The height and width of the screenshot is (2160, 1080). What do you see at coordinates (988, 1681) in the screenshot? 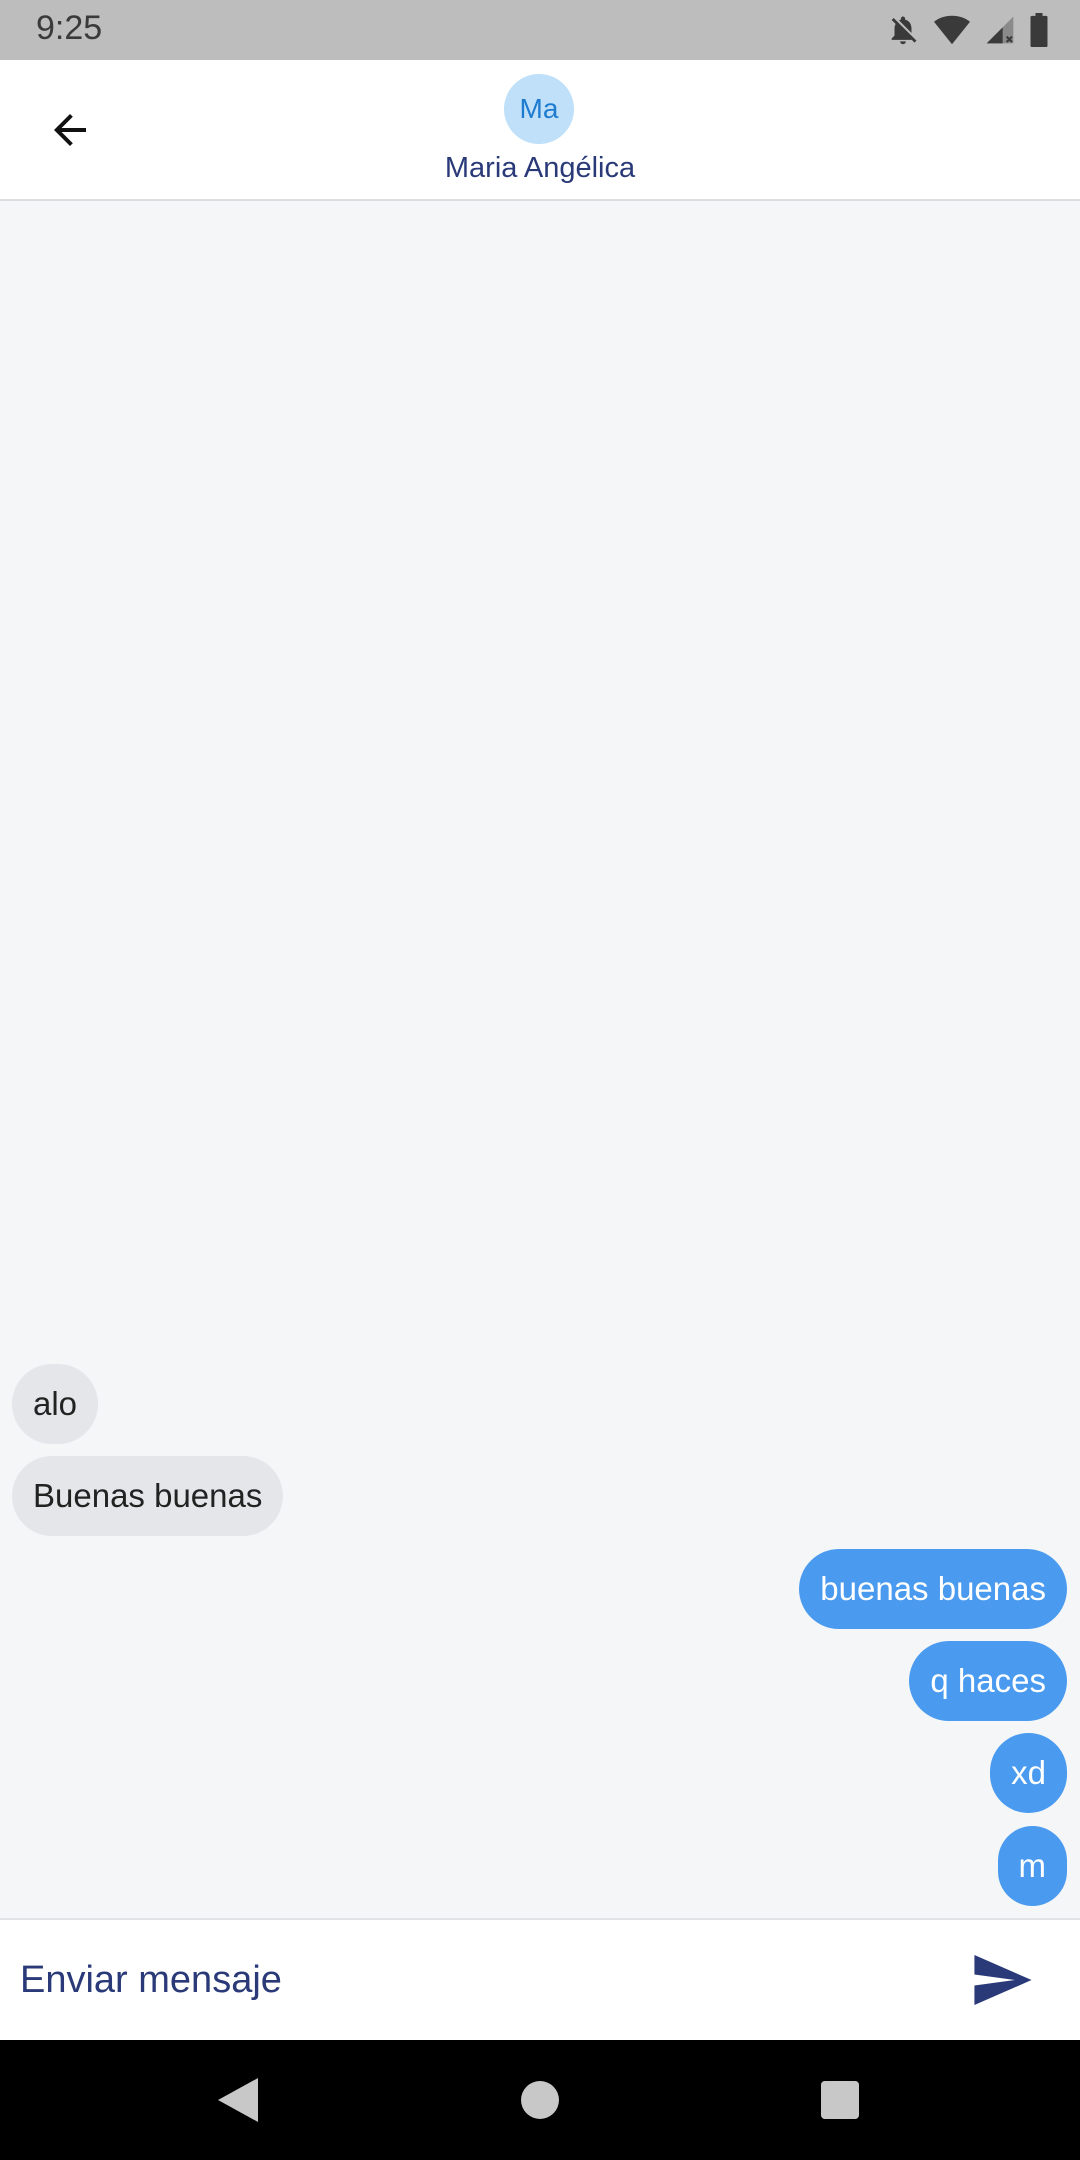
I see `outgoing-message: q haces` at bounding box center [988, 1681].